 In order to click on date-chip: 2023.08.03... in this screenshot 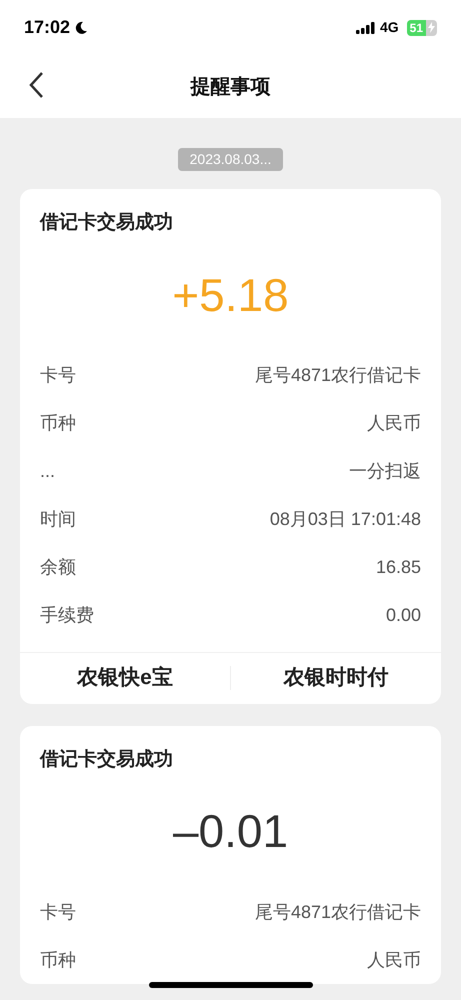, I will do `click(231, 159)`.